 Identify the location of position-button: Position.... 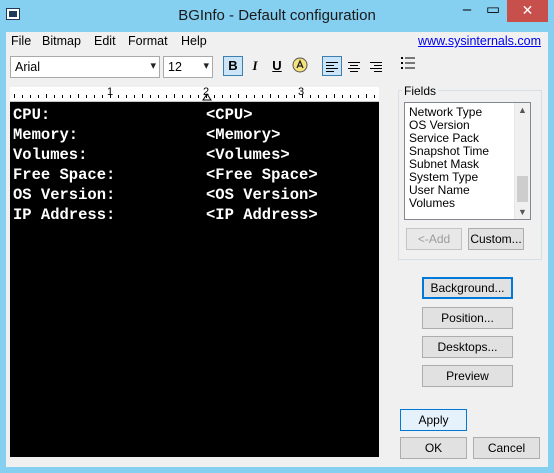
(467, 318).